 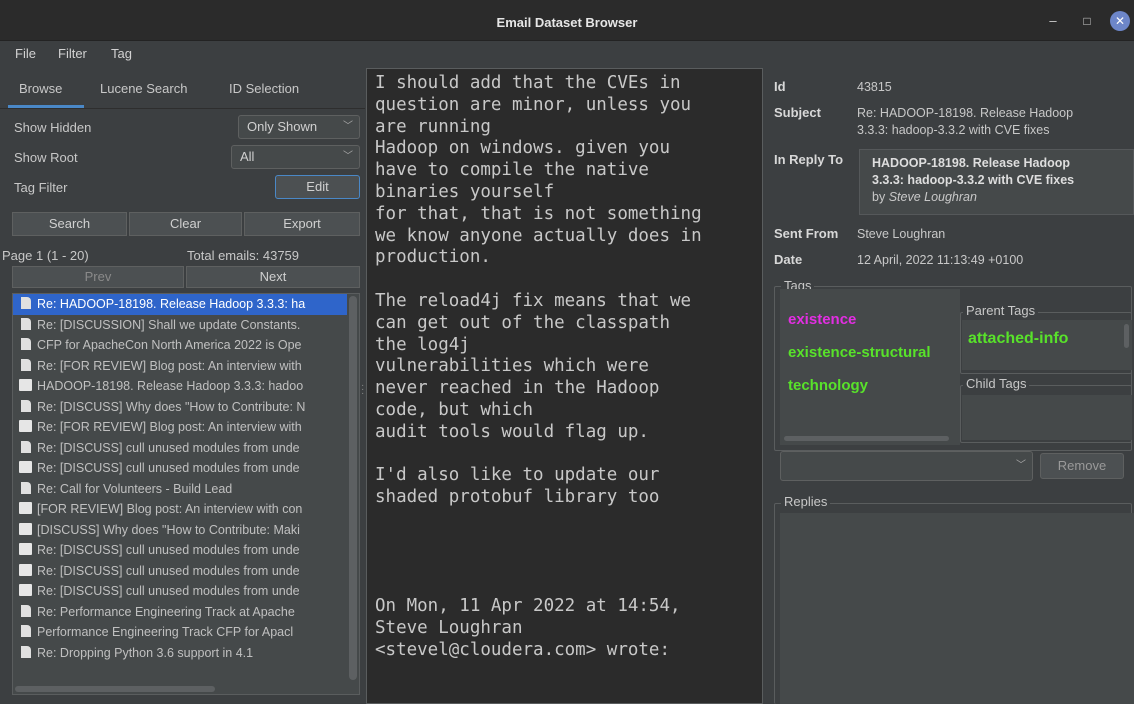 I want to click on reply-by-author: Steve Loughran, so click(x=932, y=197).